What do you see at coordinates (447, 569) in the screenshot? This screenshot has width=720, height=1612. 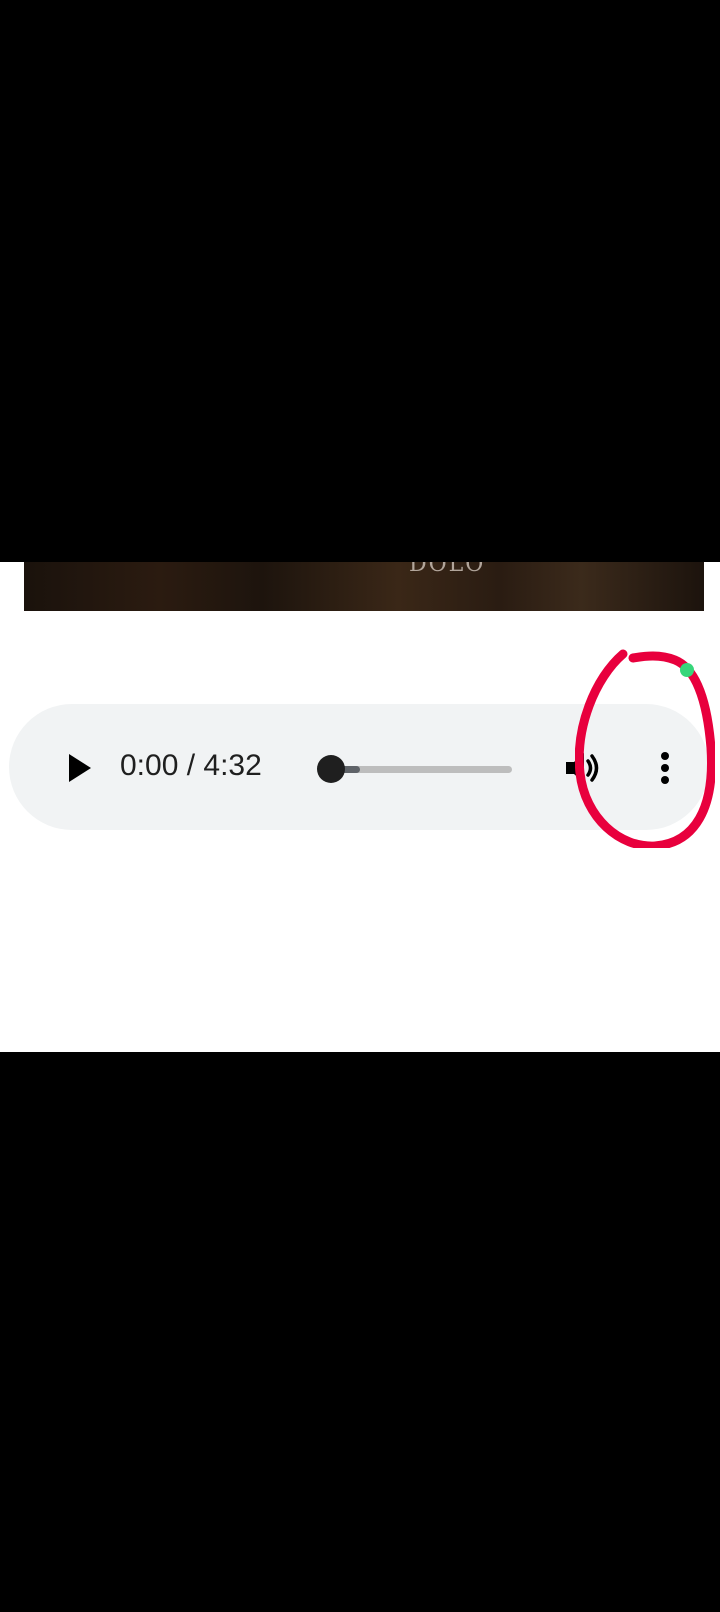 I see `thumbnail-text-fragment: DOLO` at bounding box center [447, 569].